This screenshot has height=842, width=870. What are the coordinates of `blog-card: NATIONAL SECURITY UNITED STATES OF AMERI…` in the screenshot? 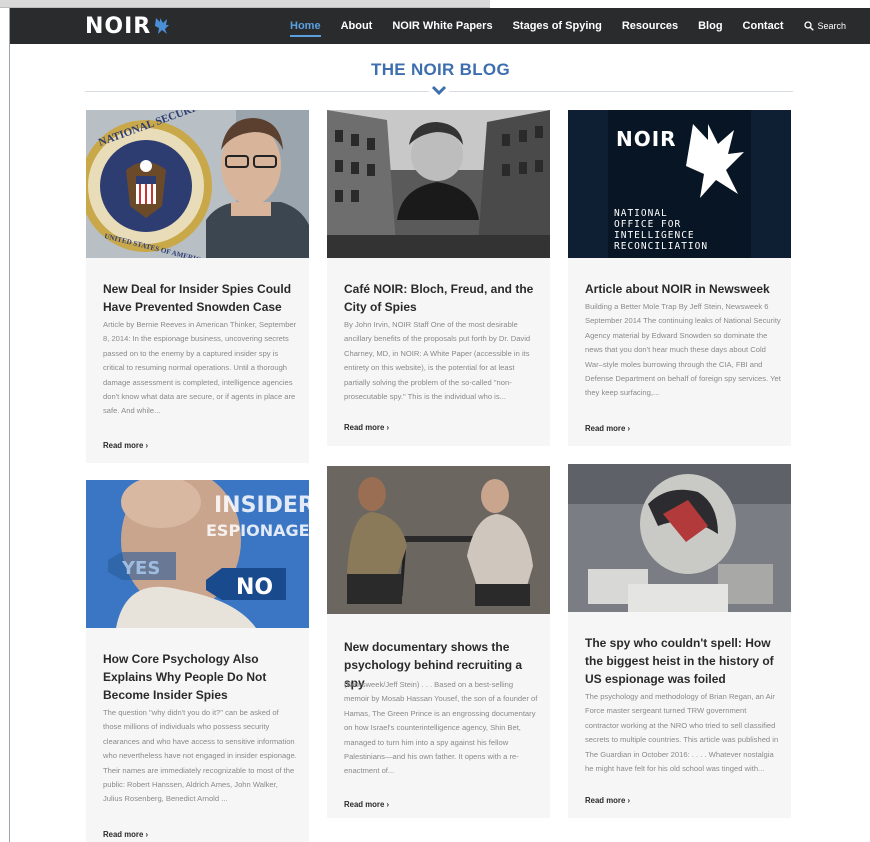 It's located at (197, 286).